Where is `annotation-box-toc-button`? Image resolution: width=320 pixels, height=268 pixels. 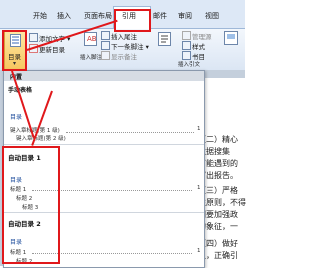
annotation-box-toc-button is located at coordinates (14, 50).